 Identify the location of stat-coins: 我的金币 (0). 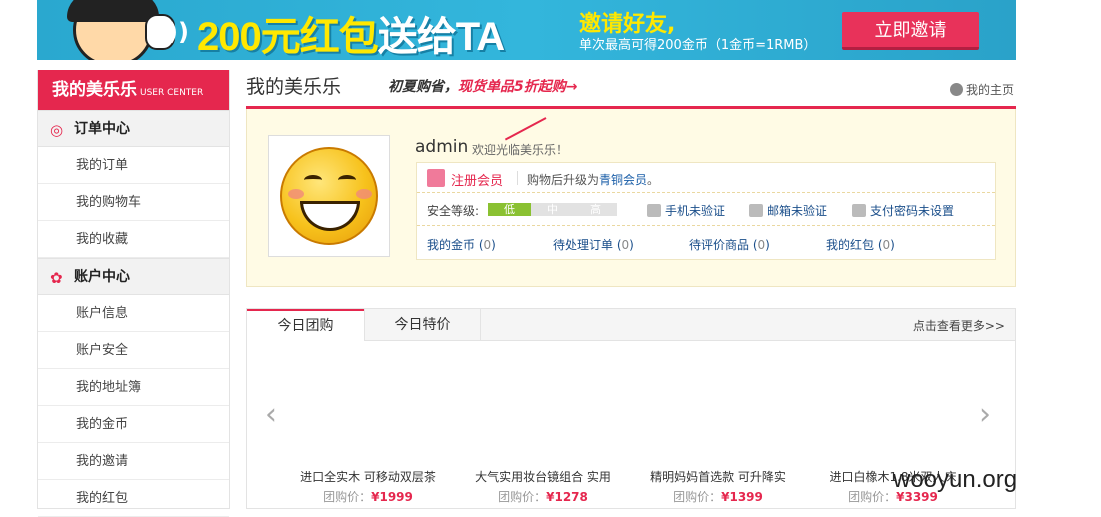
(461, 244).